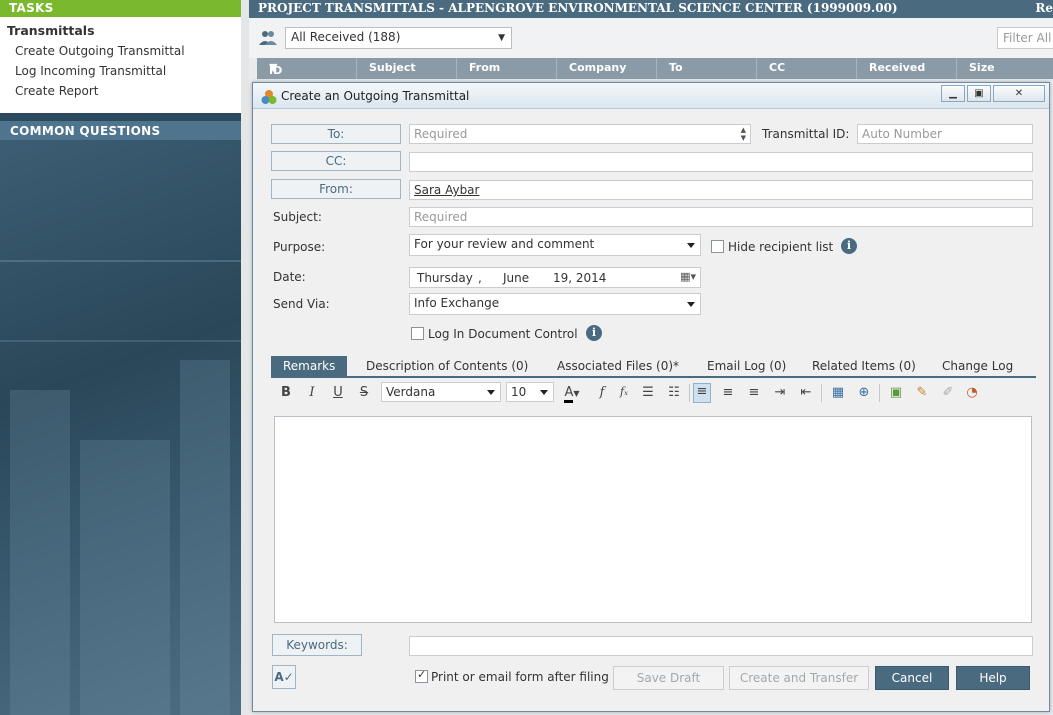 Image resolution: width=1053 pixels, height=715 pixels. What do you see at coordinates (572, 394) in the screenshot?
I see `font-color-icon: A▼` at bounding box center [572, 394].